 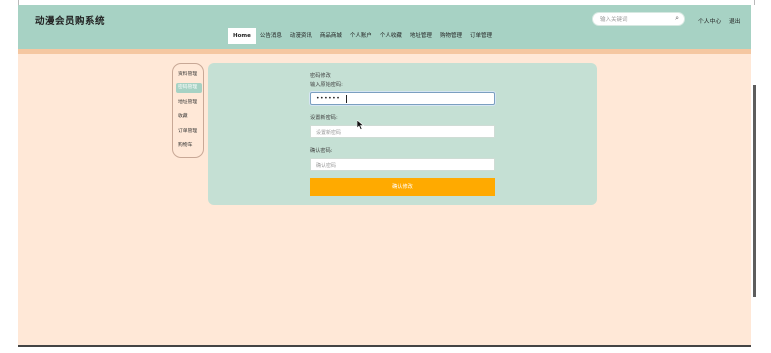 What do you see at coordinates (324, 118) in the screenshot?
I see `new-password-label: 设置新密码:` at bounding box center [324, 118].